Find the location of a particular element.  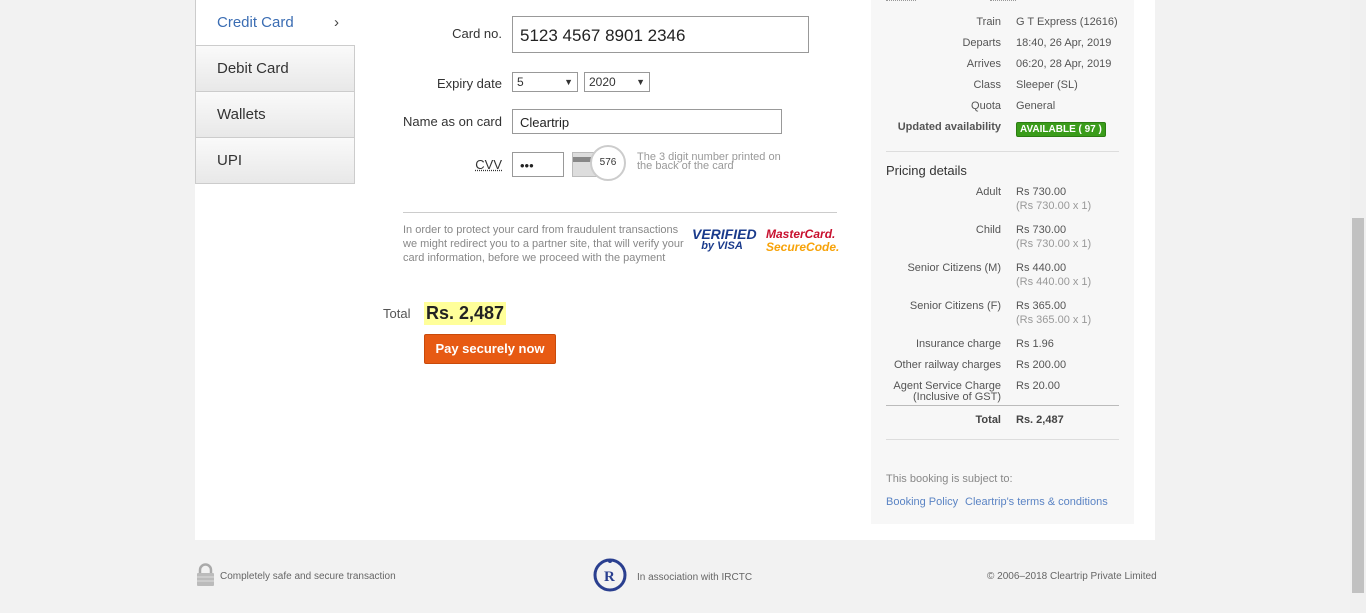

tab-label: Wallets is located at coordinates (241, 114).